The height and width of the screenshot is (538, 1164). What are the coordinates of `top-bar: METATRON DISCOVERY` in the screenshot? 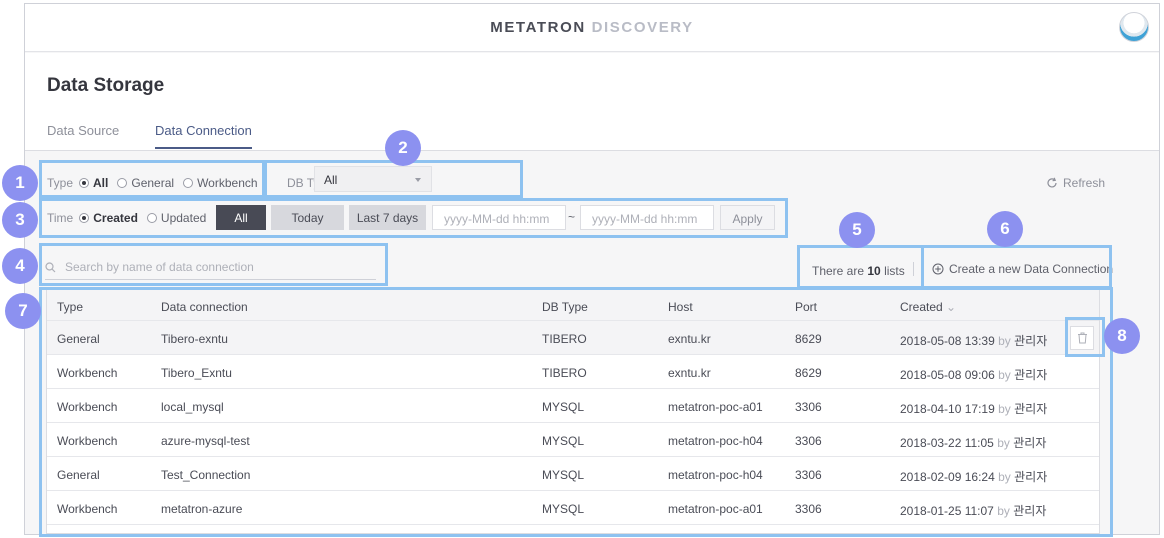 It's located at (592, 28).